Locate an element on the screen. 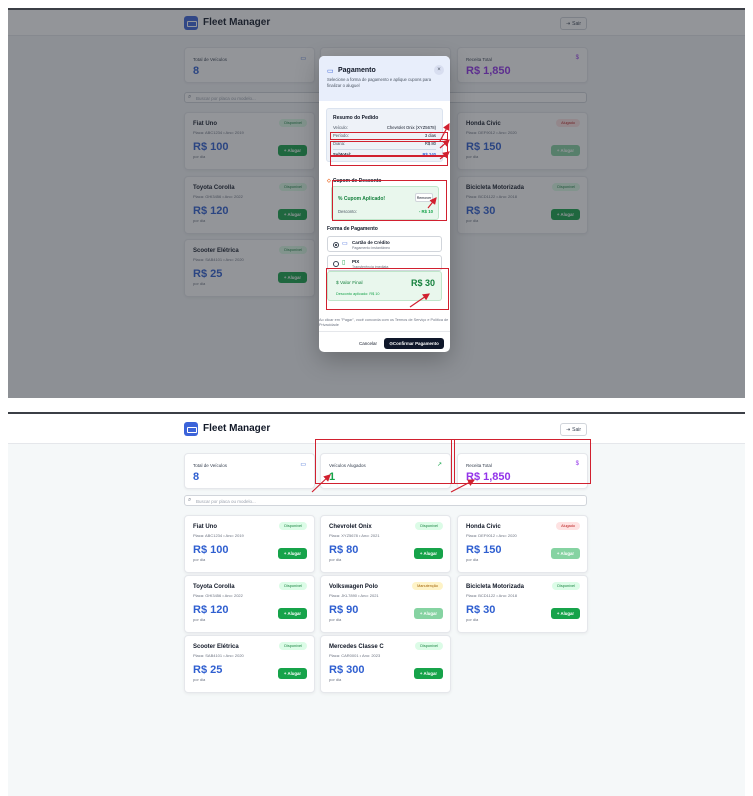  car-logo-icon is located at coordinates (191, 429).